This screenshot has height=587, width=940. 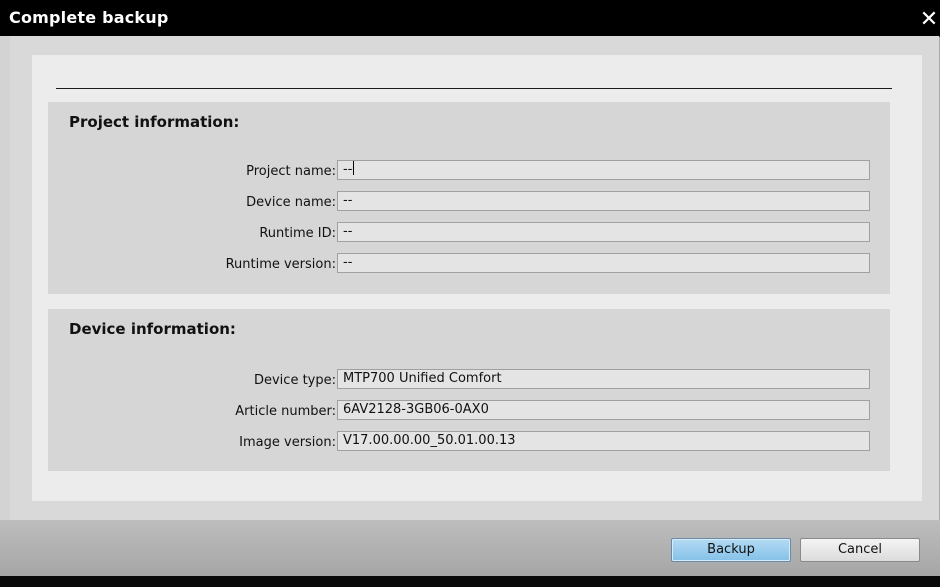 What do you see at coordinates (603, 170) in the screenshot?
I see `project-name-field: --` at bounding box center [603, 170].